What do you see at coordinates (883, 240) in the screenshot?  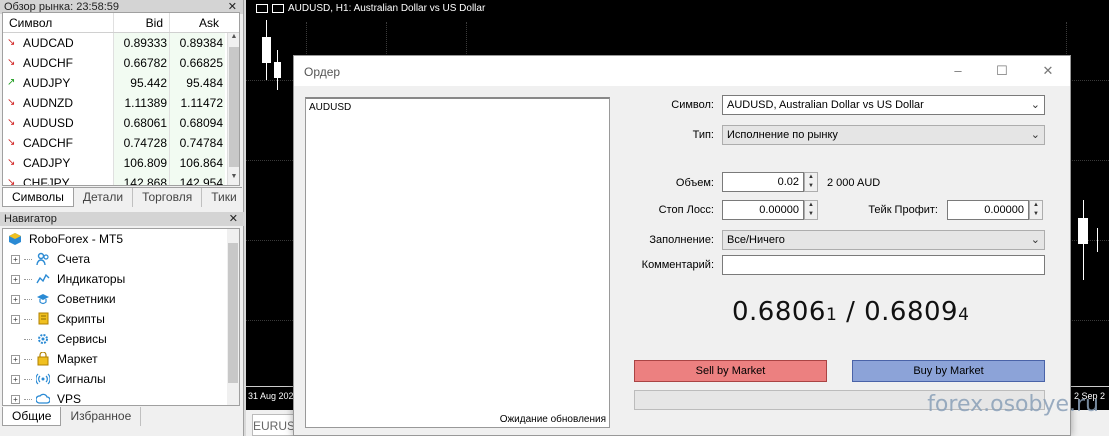 I see `filling-select: Все/Ничего ⌄` at bounding box center [883, 240].